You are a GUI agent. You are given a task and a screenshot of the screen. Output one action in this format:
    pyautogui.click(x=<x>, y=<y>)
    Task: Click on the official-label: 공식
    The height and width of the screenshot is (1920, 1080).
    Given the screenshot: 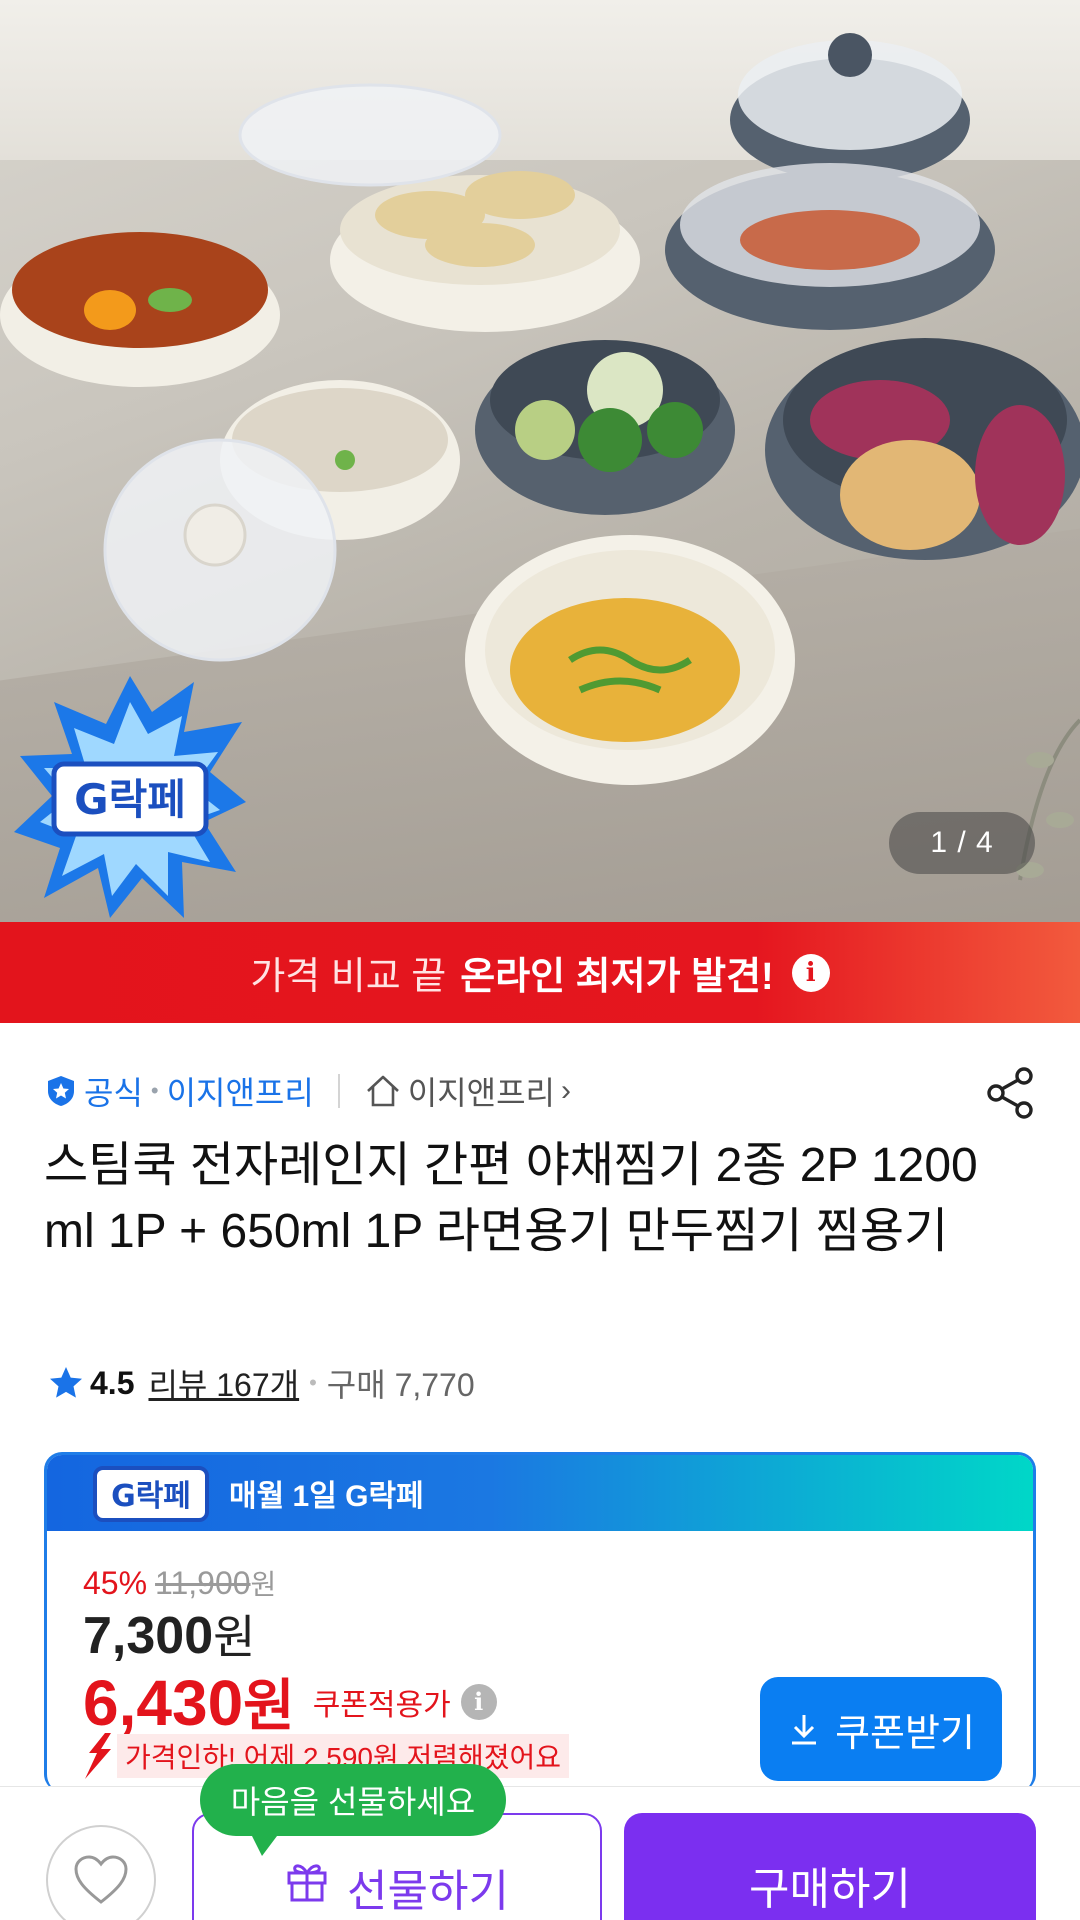 What is the action you would take?
    pyautogui.click(x=113, y=1093)
    